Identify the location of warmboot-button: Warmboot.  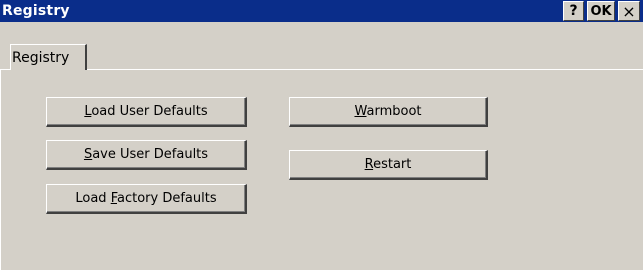
(388, 112).